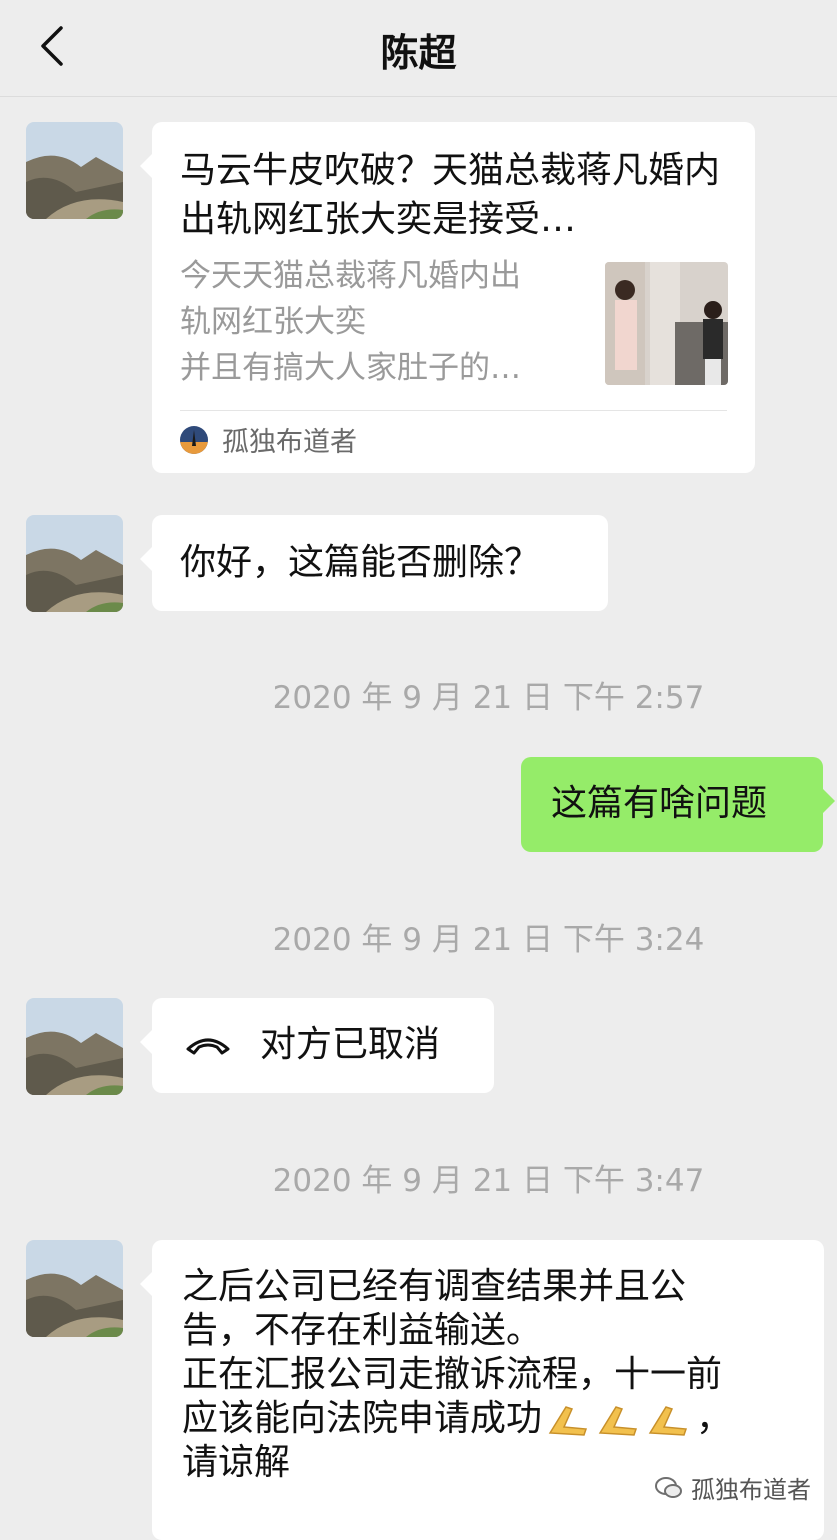 This screenshot has height=1540, width=837. What do you see at coordinates (621, 1419) in the screenshot?
I see `praying-hands-icon` at bounding box center [621, 1419].